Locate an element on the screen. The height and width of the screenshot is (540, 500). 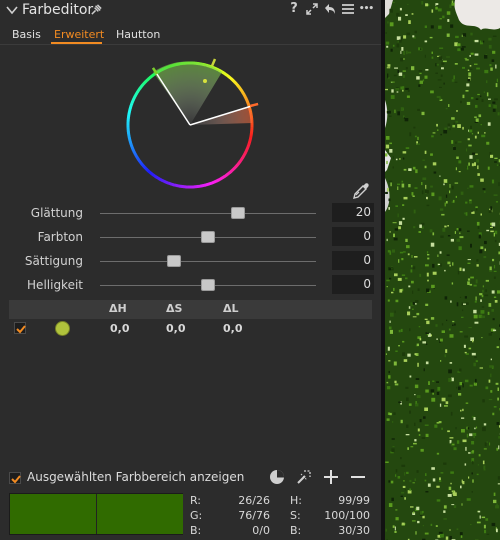
slider-value-field: 20 is located at coordinates (353, 212).